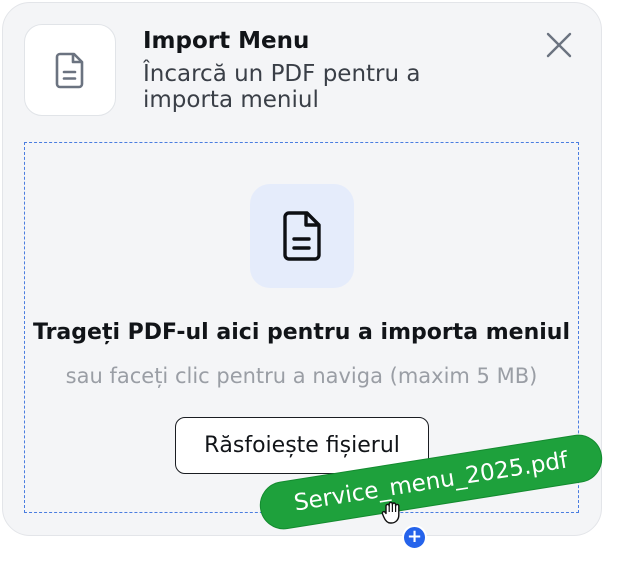  I want to click on close-button, so click(559, 45).